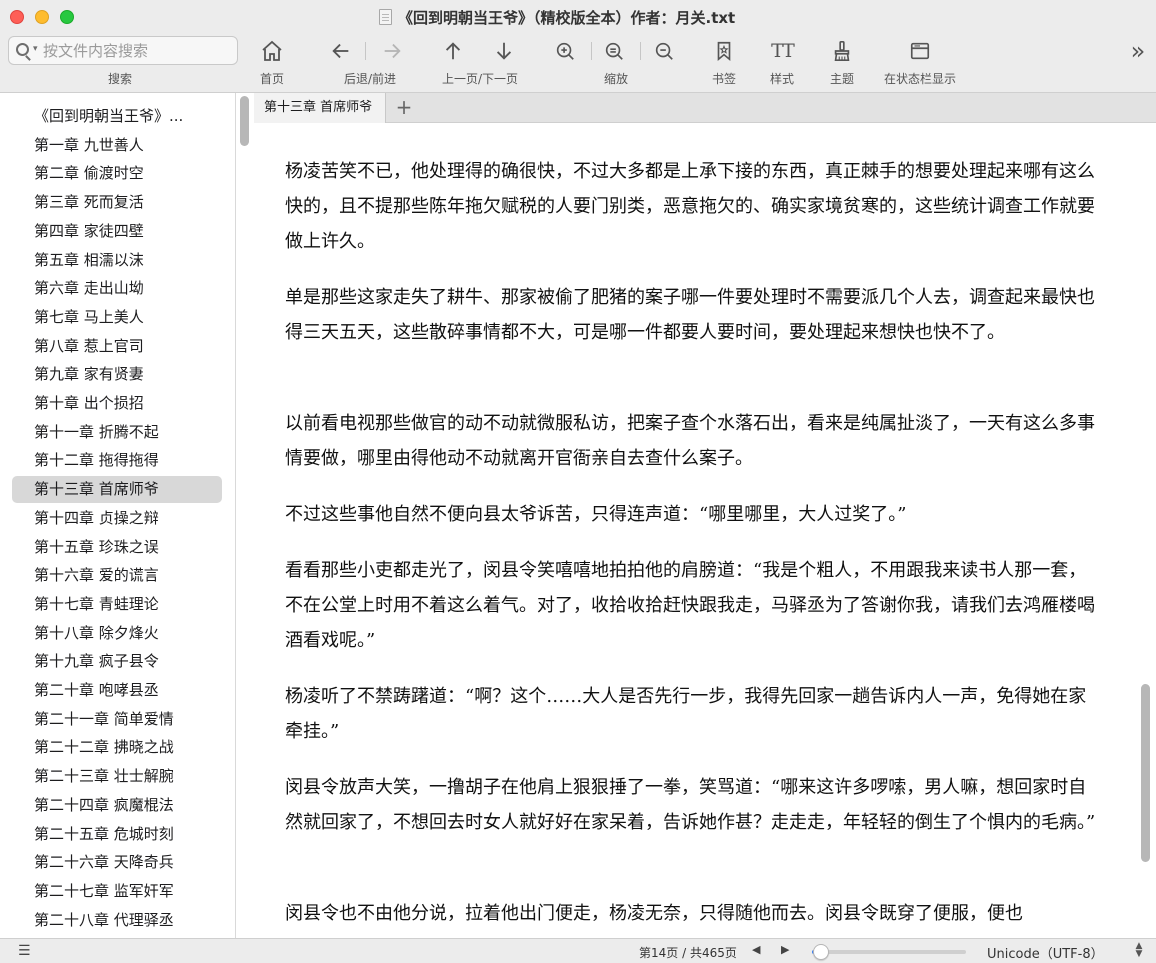  I want to click on sidebar-item: 第二十八章 代理驿丞, so click(117, 920).